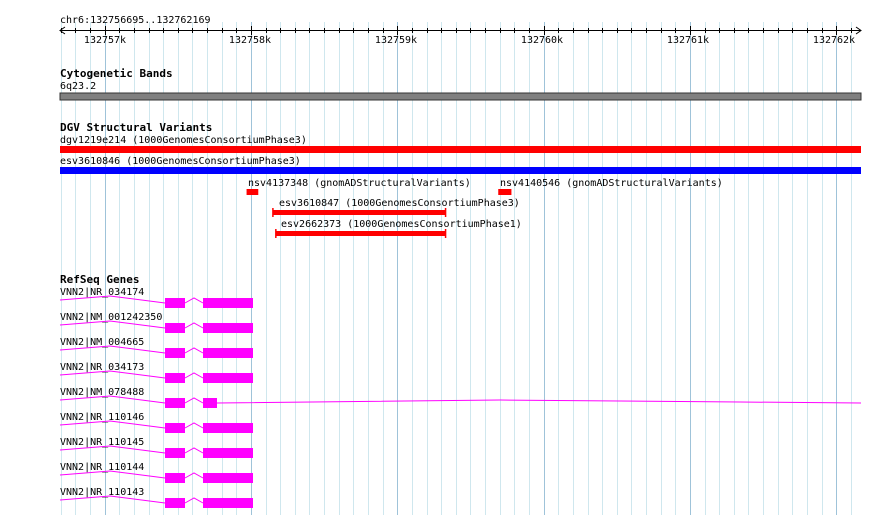 Image resolution: width=890 pixels, height=515 pixels. I want to click on transcript-label: VNN2|NR_110143, so click(102, 492).